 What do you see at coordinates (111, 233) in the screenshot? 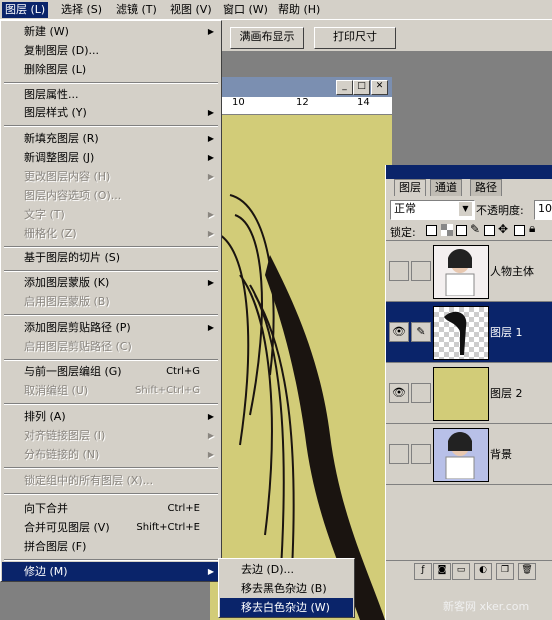
I see `menu-item-rasterize: 栅格化 (Z) ▶` at bounding box center [111, 233].